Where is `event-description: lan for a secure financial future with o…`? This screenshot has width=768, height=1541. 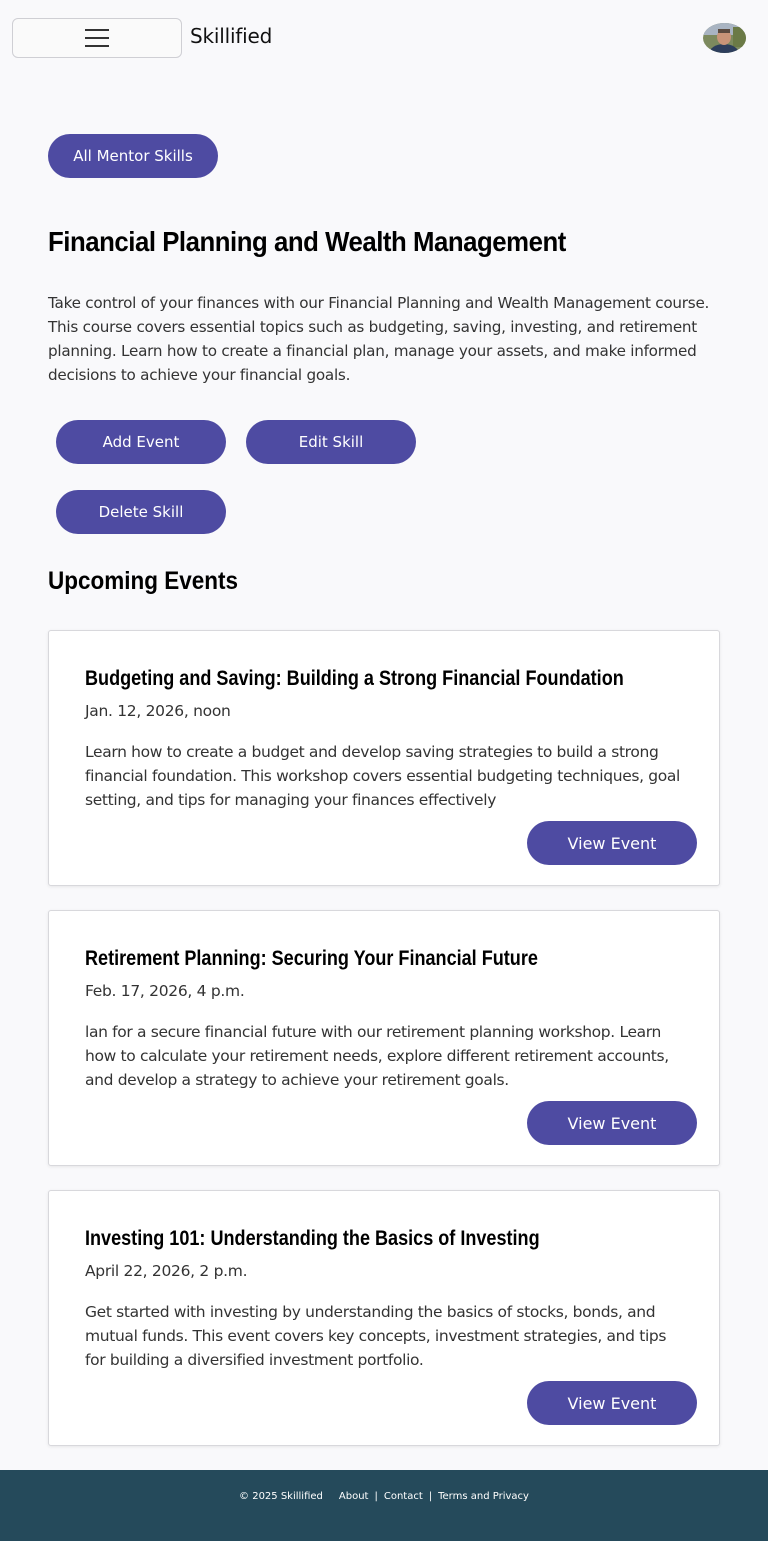 event-description: lan for a secure financial future with o… is located at coordinates (377, 1056).